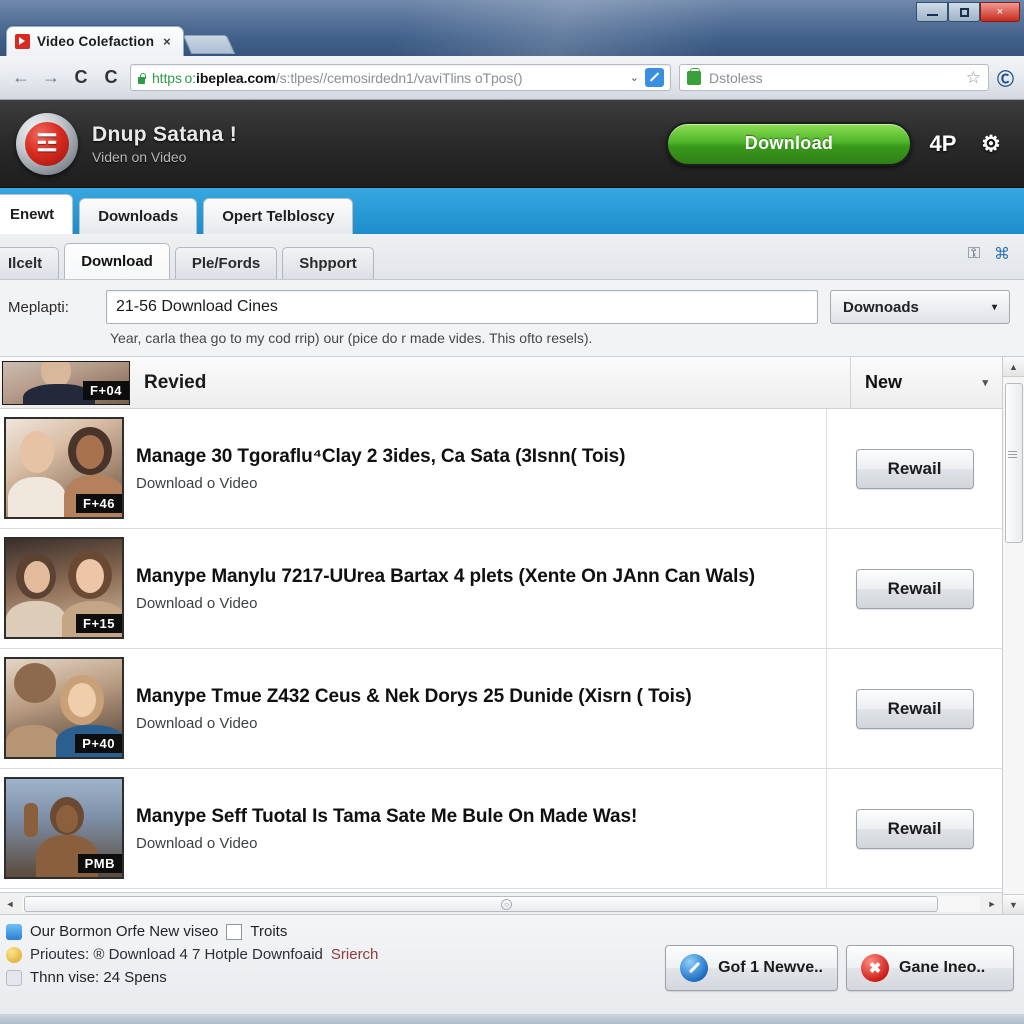 The width and height of the screenshot is (1024, 1024). I want to click on horizontal-scrollbar: ◄ ○ ►, so click(501, 903).